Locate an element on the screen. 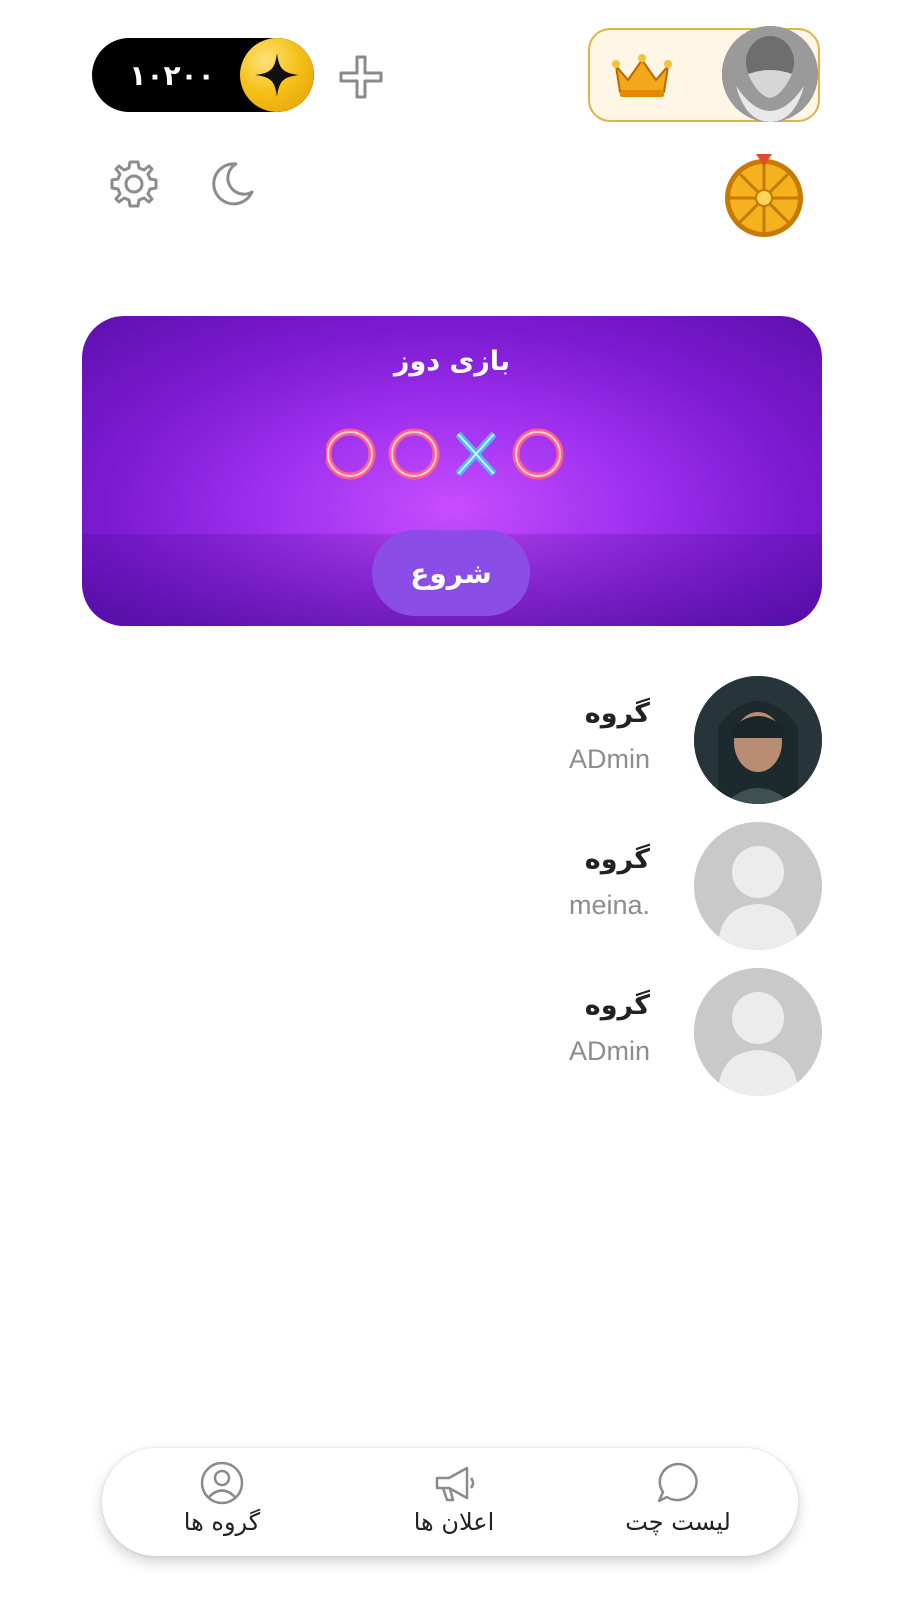 The height and width of the screenshot is (1600, 900). prize-wheel-button is located at coordinates (764, 196).